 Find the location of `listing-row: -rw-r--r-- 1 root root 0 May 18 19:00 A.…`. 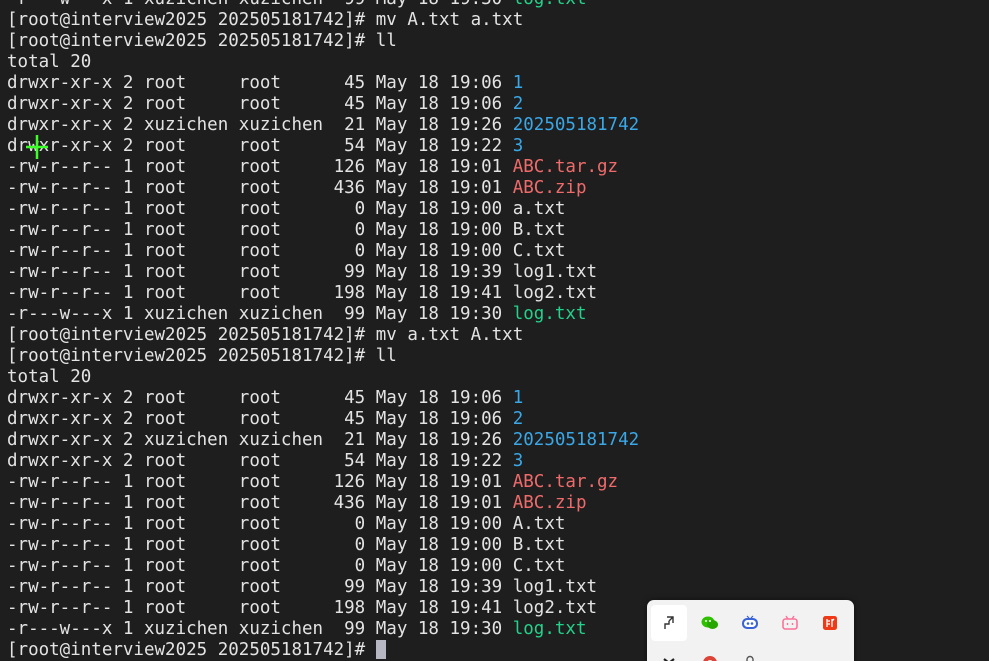

listing-row: -rw-r--r-- 1 root root 0 May 18 19:00 A.… is located at coordinates (323, 524).